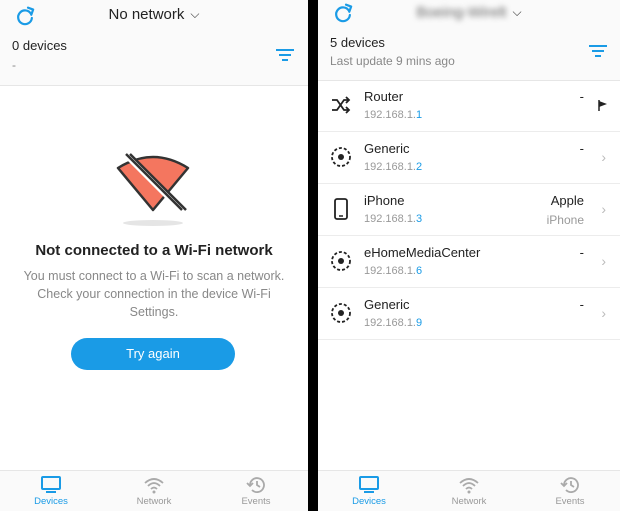 The width and height of the screenshot is (620, 511). I want to click on shuffle-icon, so click(341, 105).